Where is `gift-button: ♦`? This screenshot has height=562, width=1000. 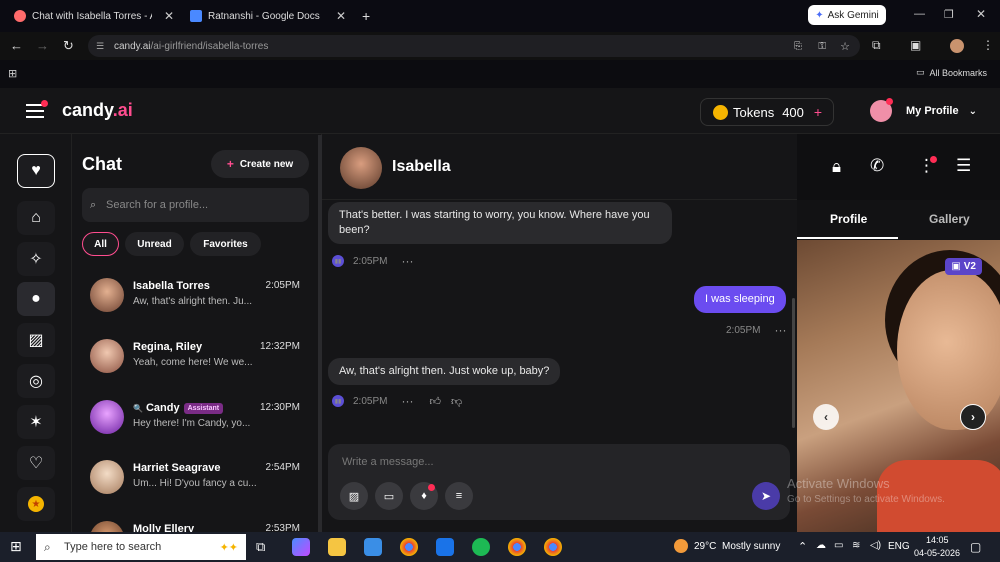 gift-button: ♦ is located at coordinates (424, 496).